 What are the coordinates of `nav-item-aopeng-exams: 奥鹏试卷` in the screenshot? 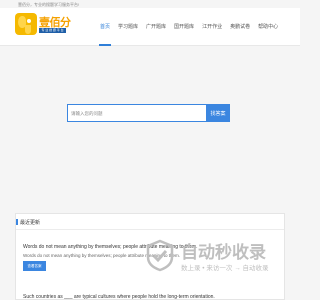 It's located at (240, 27).